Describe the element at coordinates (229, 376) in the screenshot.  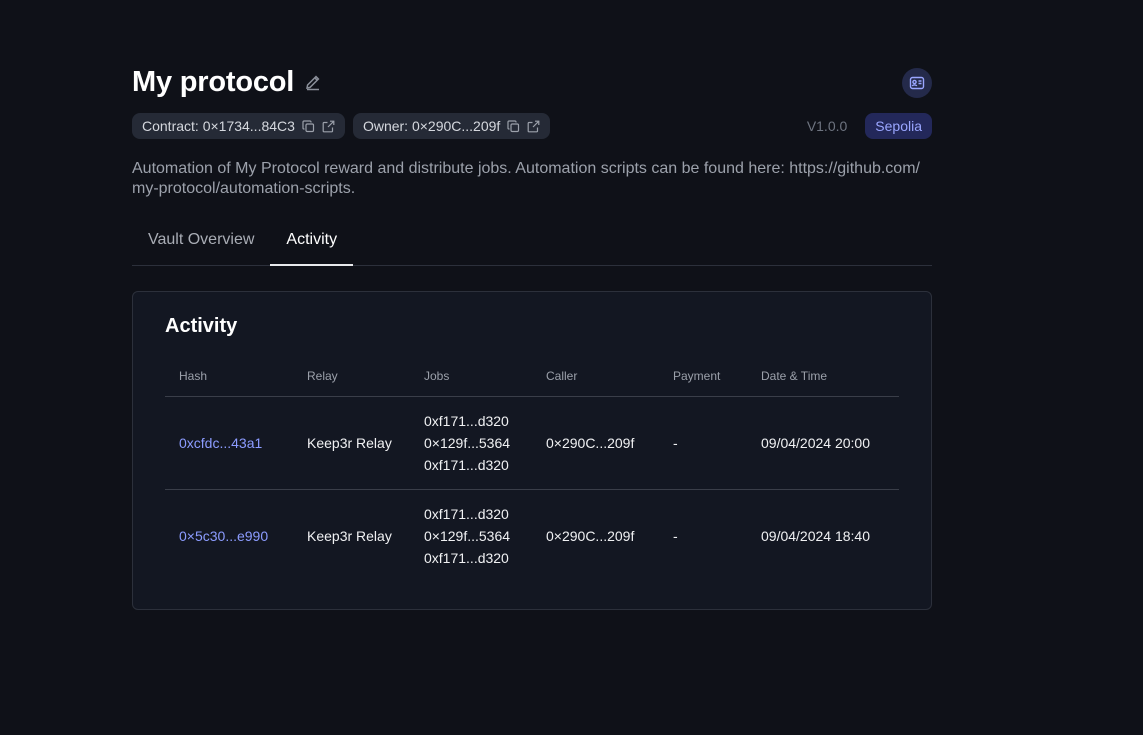
I see `column-header-hash: Hash` at that location.